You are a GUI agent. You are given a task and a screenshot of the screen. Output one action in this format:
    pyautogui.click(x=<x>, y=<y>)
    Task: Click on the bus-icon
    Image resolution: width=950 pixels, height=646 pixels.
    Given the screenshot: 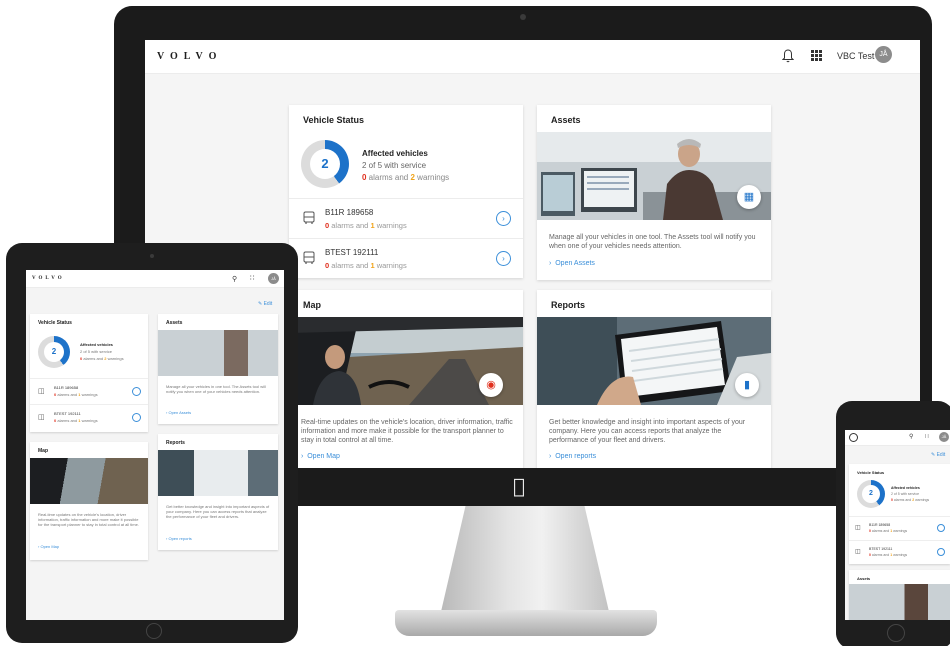 What is the action you would take?
    pyautogui.click(x=309, y=217)
    